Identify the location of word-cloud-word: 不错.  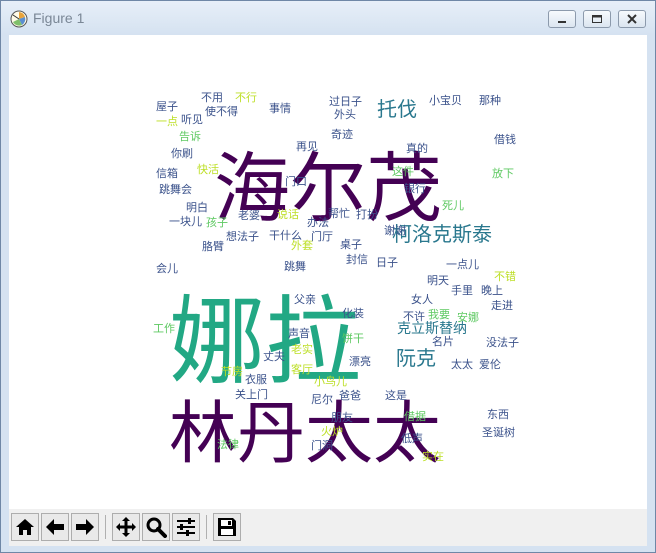
(505, 276).